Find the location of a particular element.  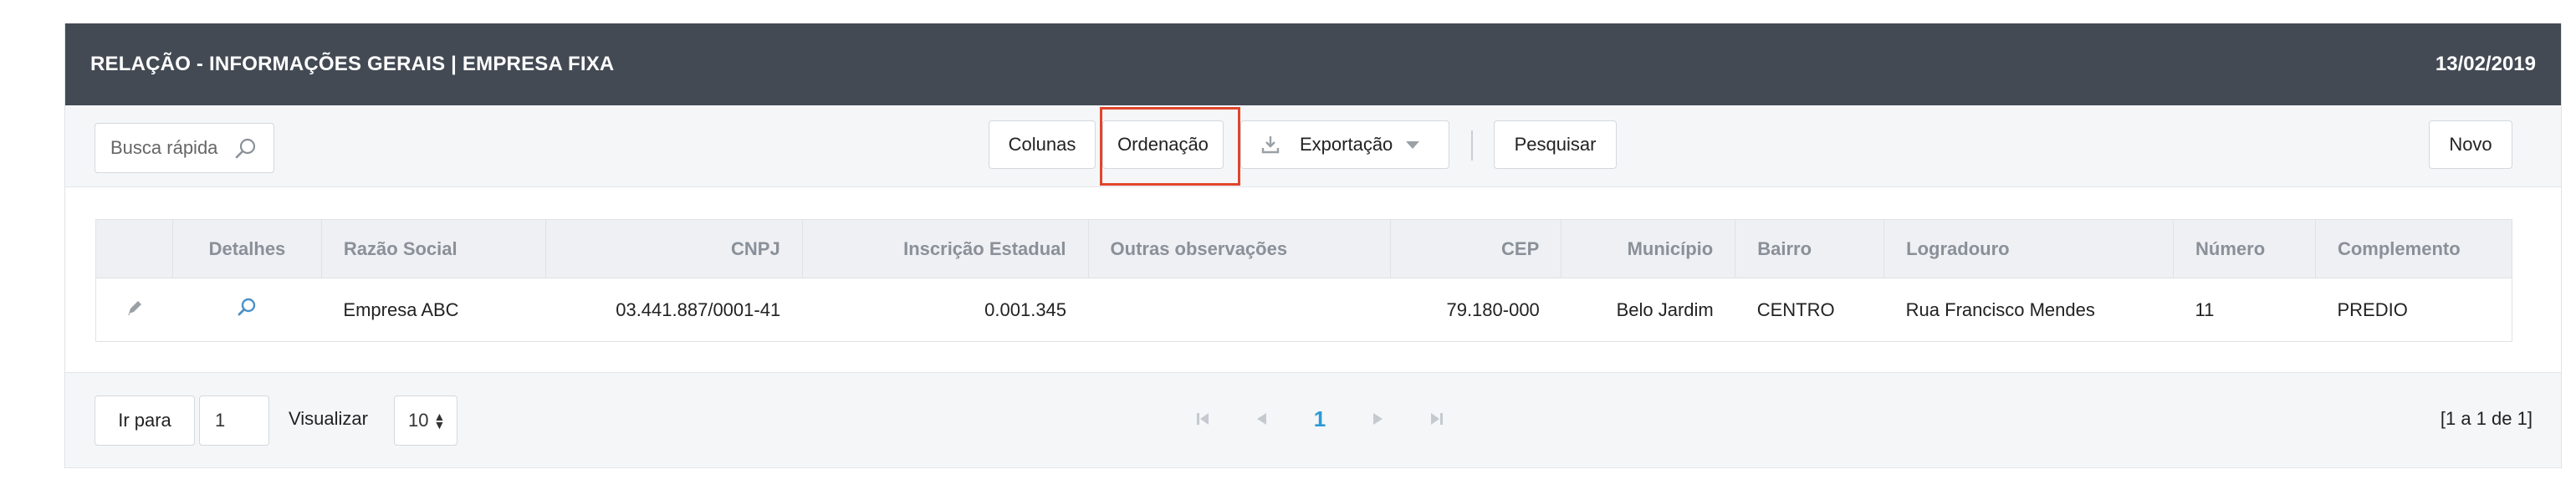

column-header-municipio: Município is located at coordinates (1648, 248).